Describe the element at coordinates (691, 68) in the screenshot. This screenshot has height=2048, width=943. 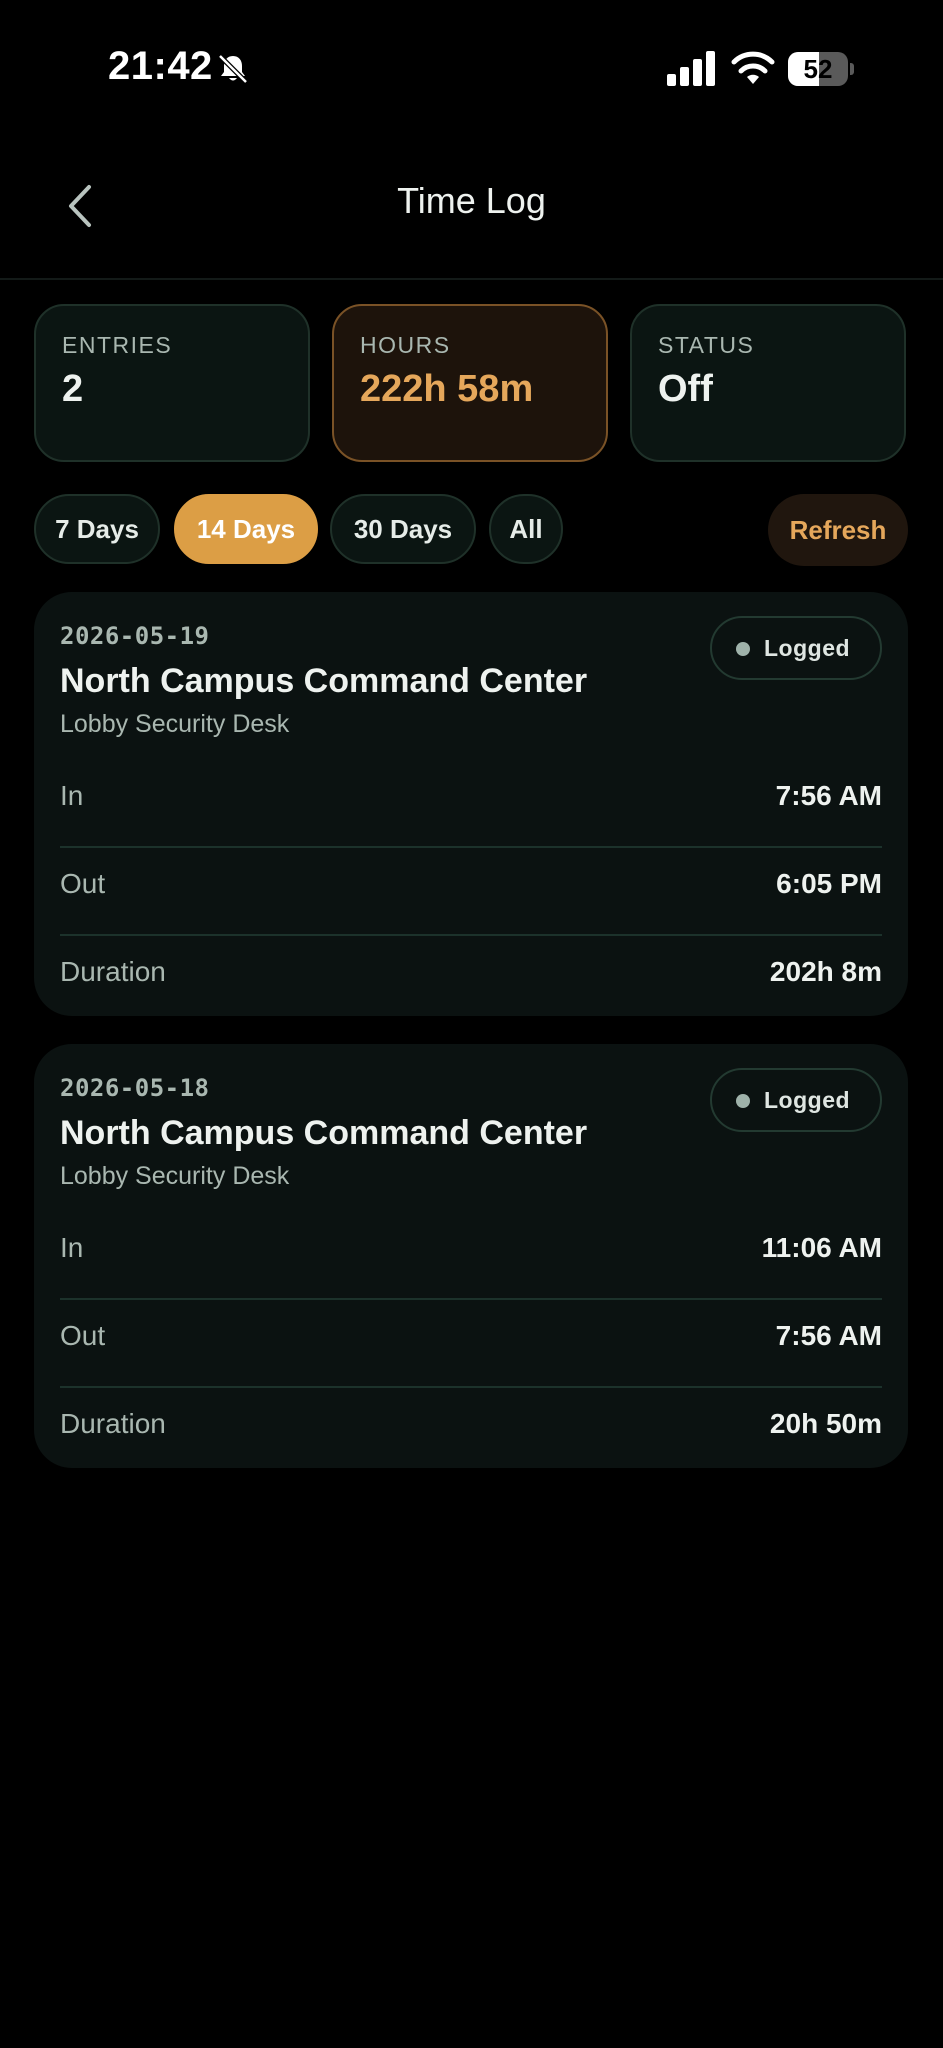
I see `cellular-signal-icon` at that location.